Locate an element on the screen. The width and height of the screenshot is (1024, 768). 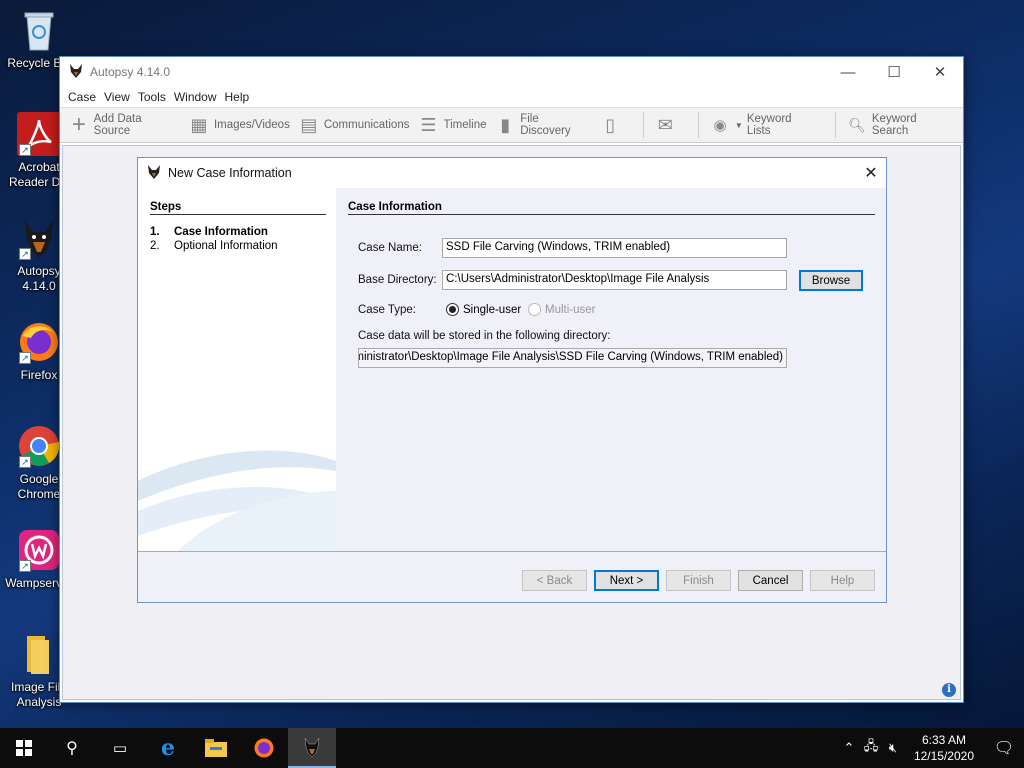
keyword-search-button: 🔍︎ Keyword Search is located at coordinates (900, 125).